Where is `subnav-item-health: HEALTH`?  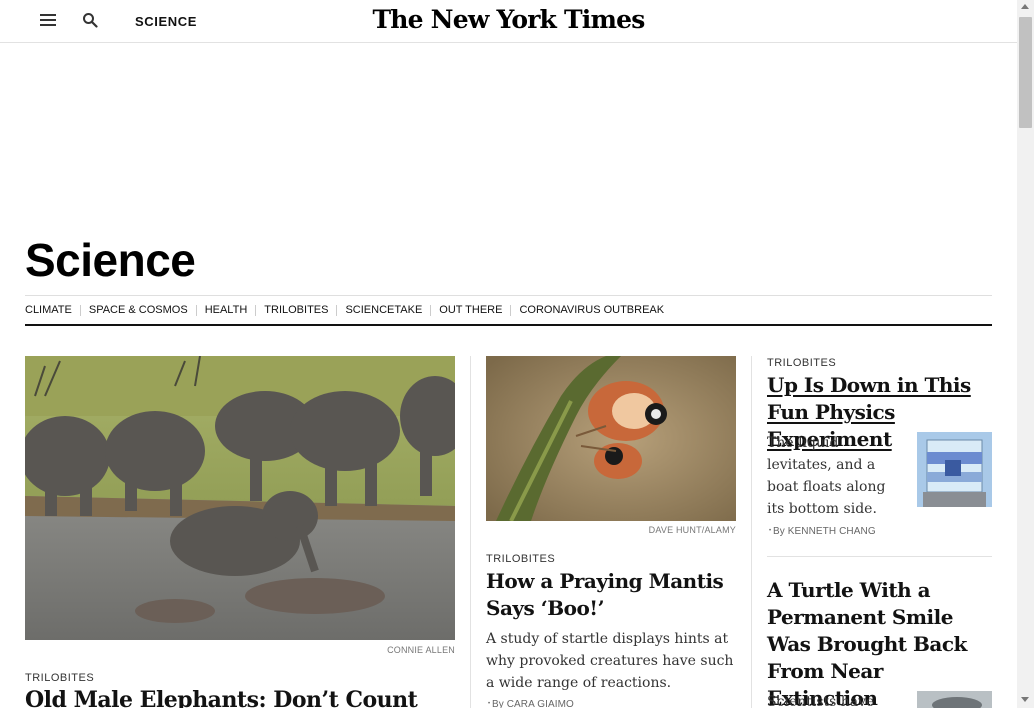 subnav-item-health: HEALTH is located at coordinates (225, 310).